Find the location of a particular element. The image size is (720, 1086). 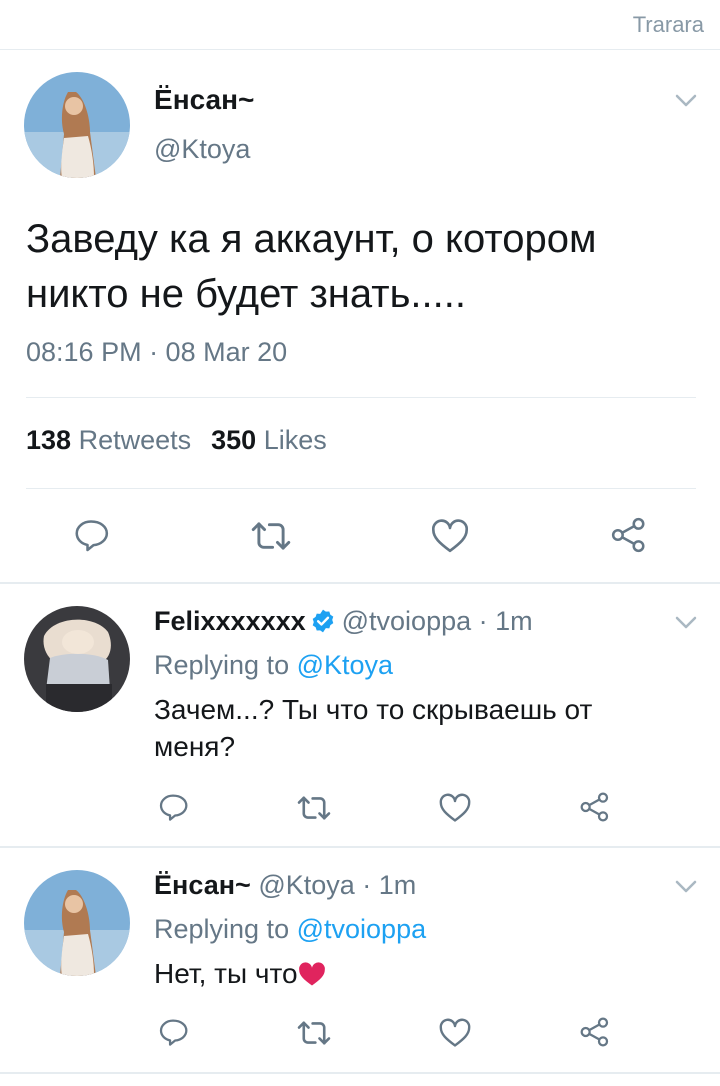

retweets-stat: 138 Retweets is located at coordinates (108, 440).